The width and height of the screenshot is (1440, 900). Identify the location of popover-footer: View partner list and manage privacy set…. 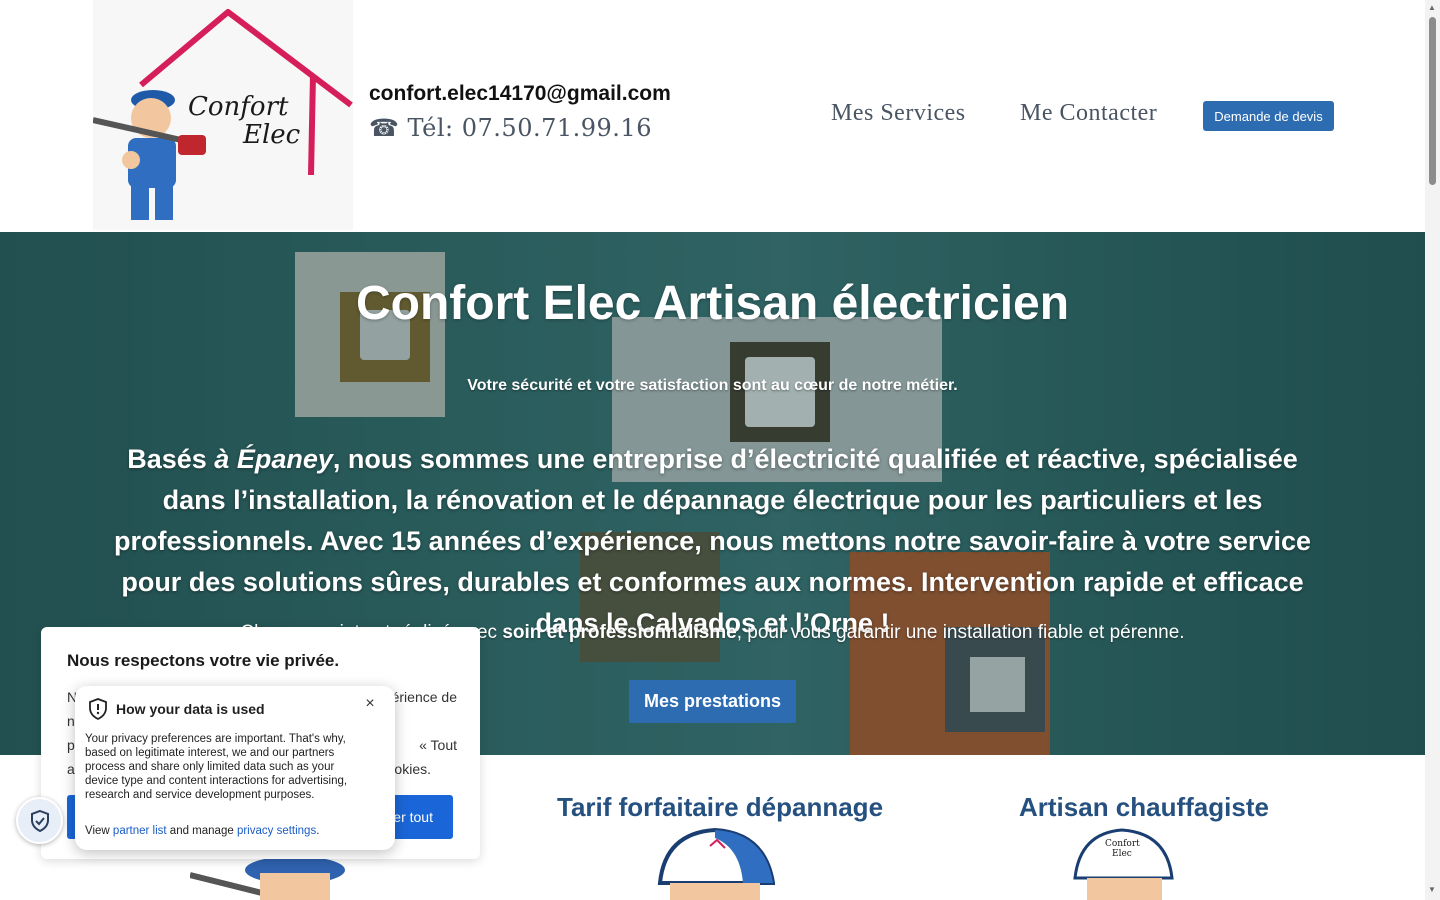
(202, 831).